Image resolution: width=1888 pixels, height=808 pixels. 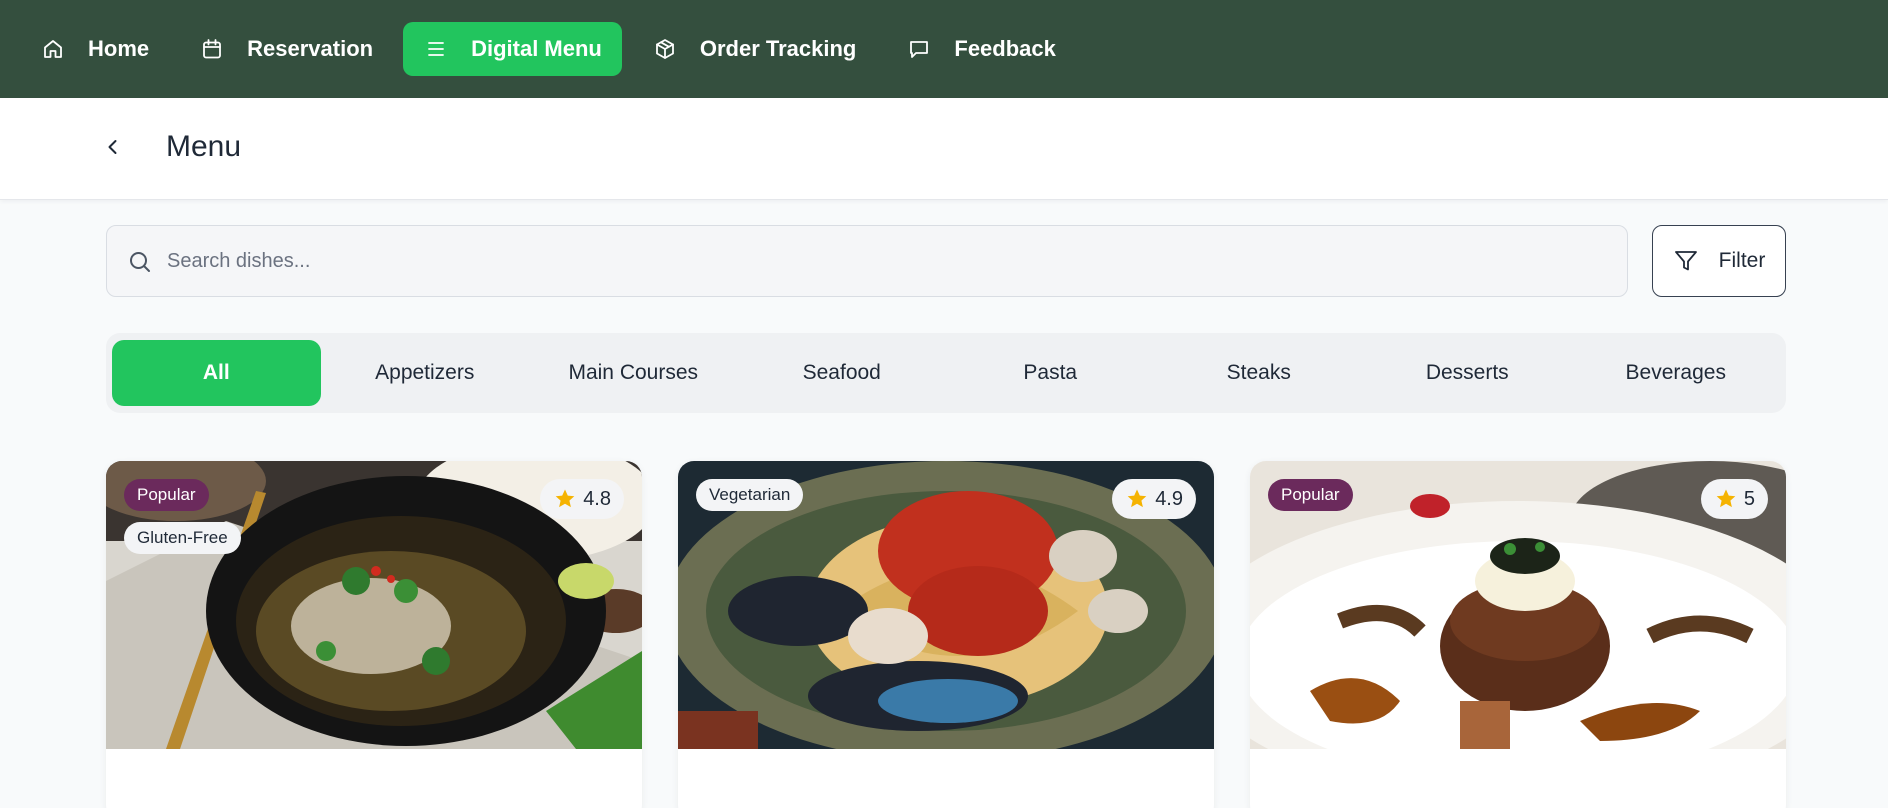 I want to click on dish-card: Vegetarian 4.9, so click(x=946, y=634).